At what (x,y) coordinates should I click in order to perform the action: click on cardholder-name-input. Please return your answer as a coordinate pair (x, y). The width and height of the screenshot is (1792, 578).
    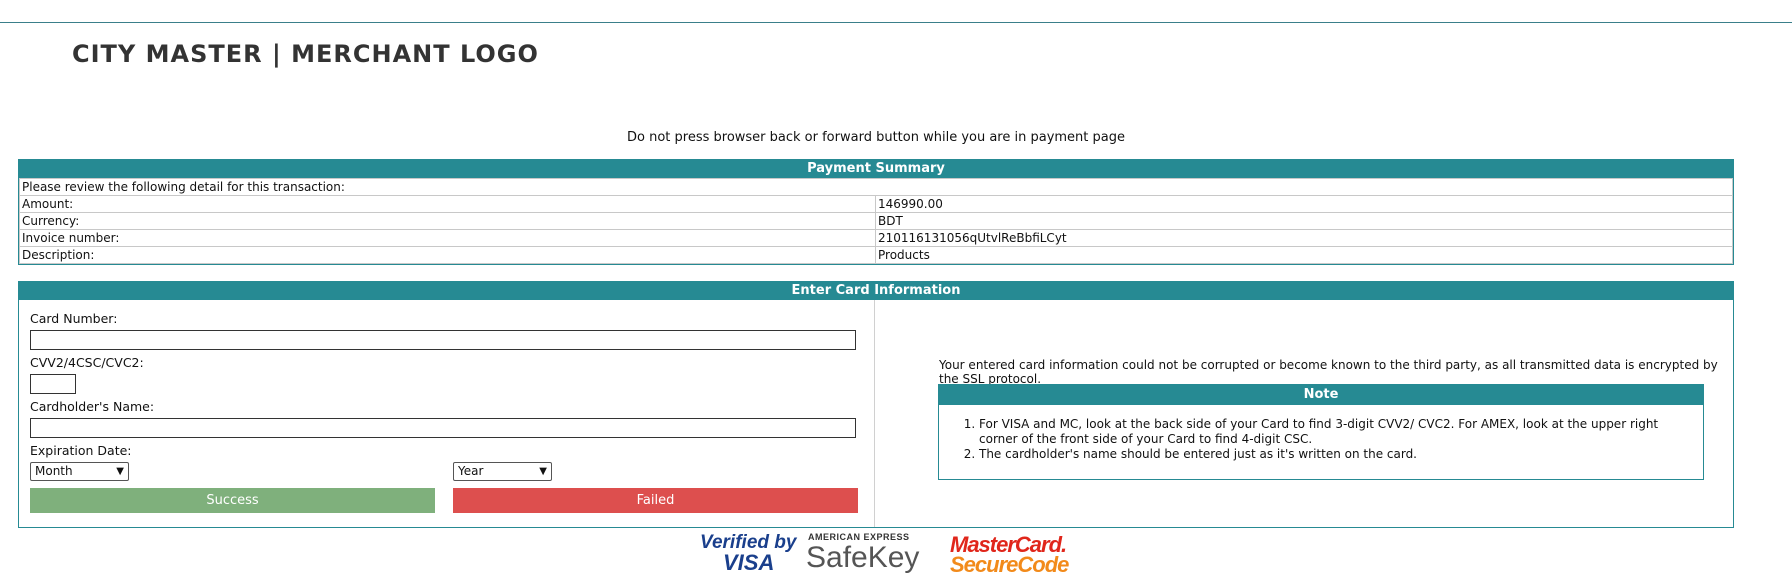
    Looking at the image, I should click on (443, 428).